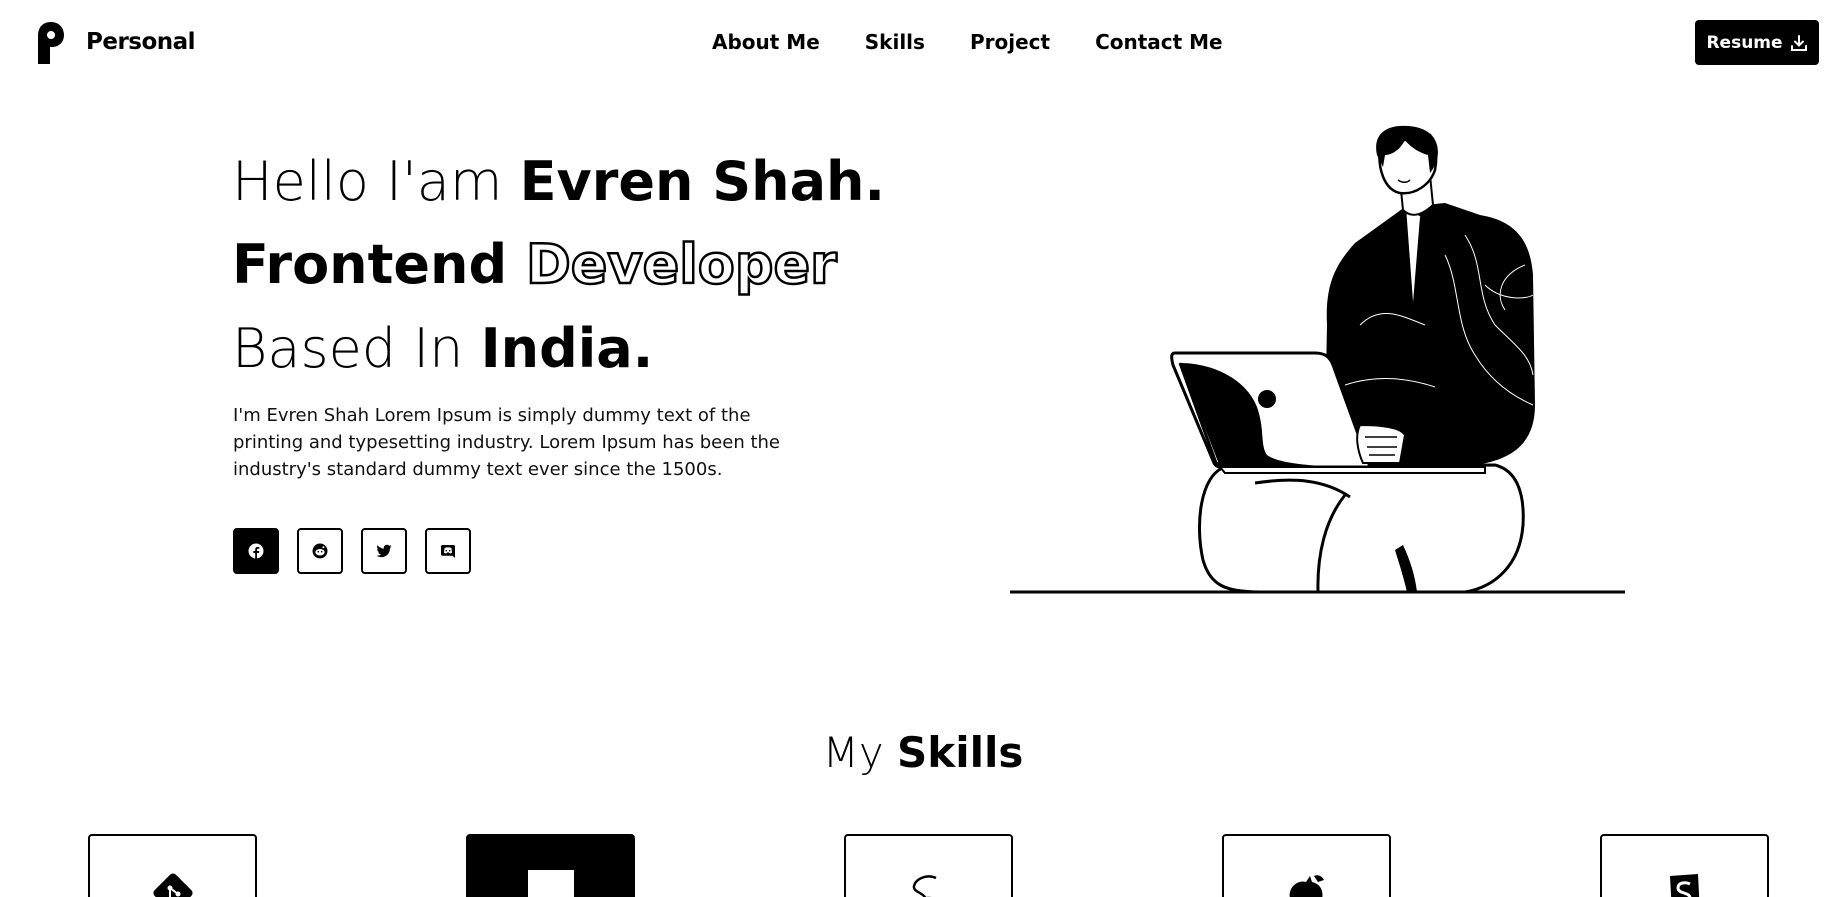 The image size is (1846, 897). What do you see at coordinates (356, 348) in the screenshot?
I see `hero-location-prefix: Based In` at bounding box center [356, 348].